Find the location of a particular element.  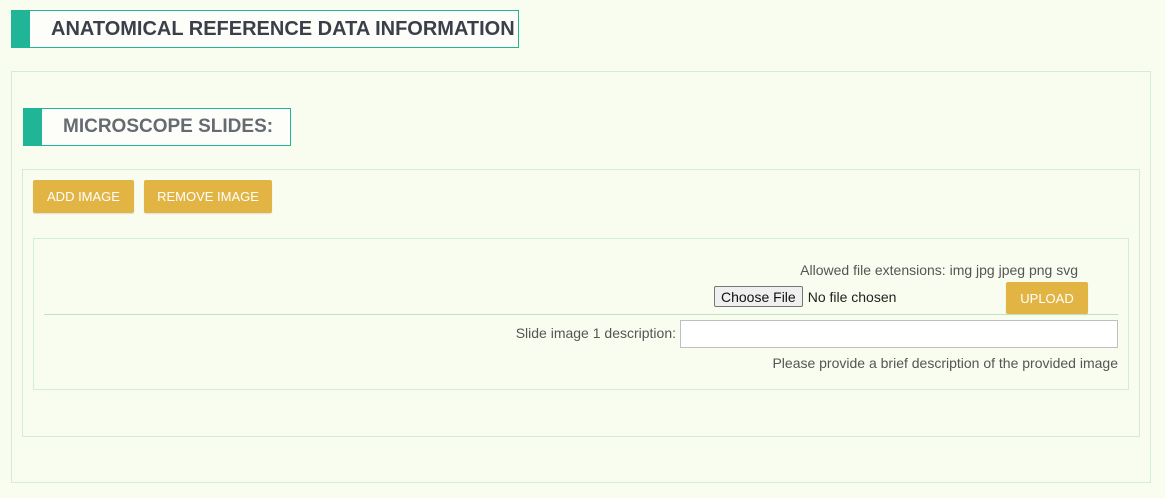

file-status-text: No file chosen is located at coordinates (852, 296).